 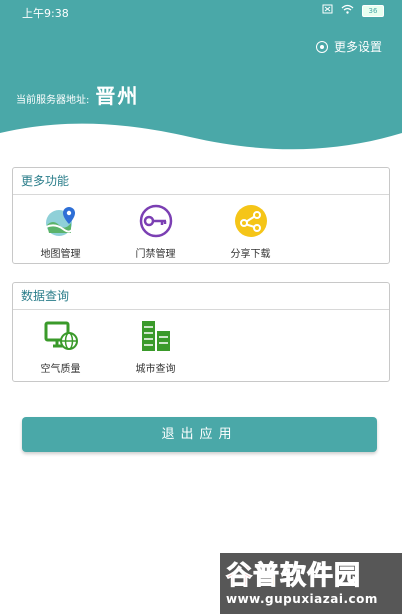 I want to click on status-time: 上午9:38, so click(x=45, y=13).